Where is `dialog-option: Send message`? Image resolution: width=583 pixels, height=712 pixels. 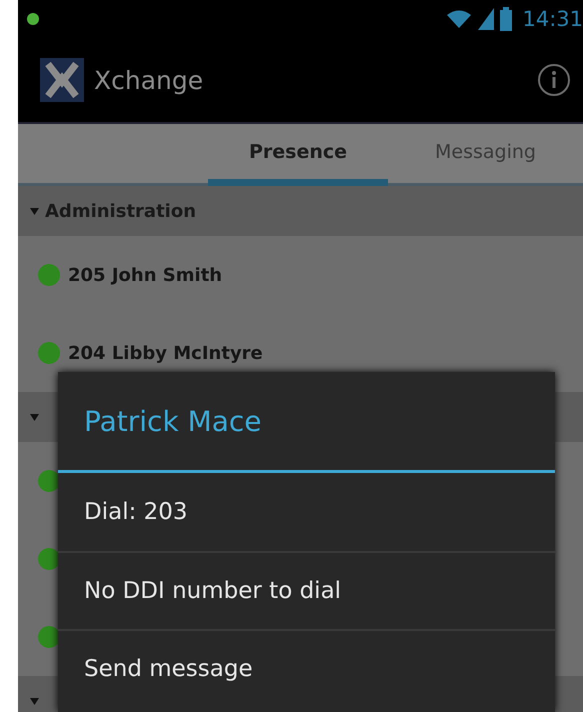 dialog-option: Send message is located at coordinates (306, 668).